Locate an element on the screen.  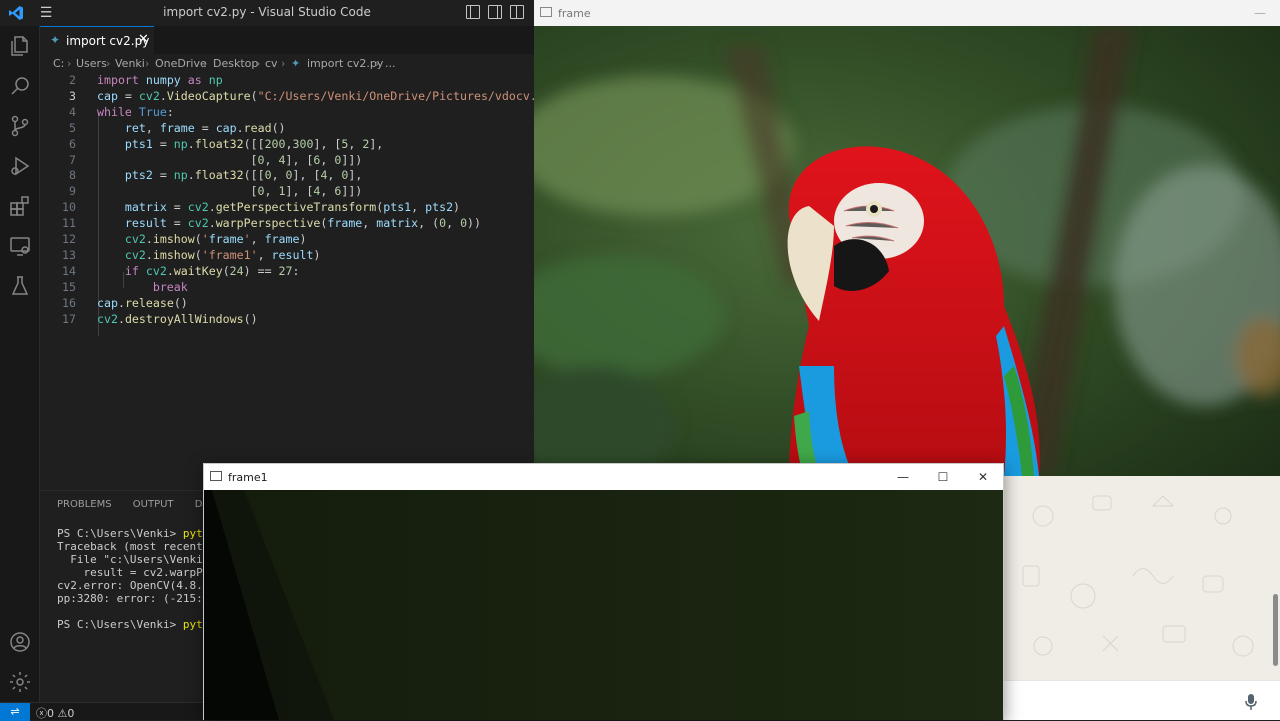
code-line: 5 ret, frame = cap.read() is located at coordinates (287, 128).